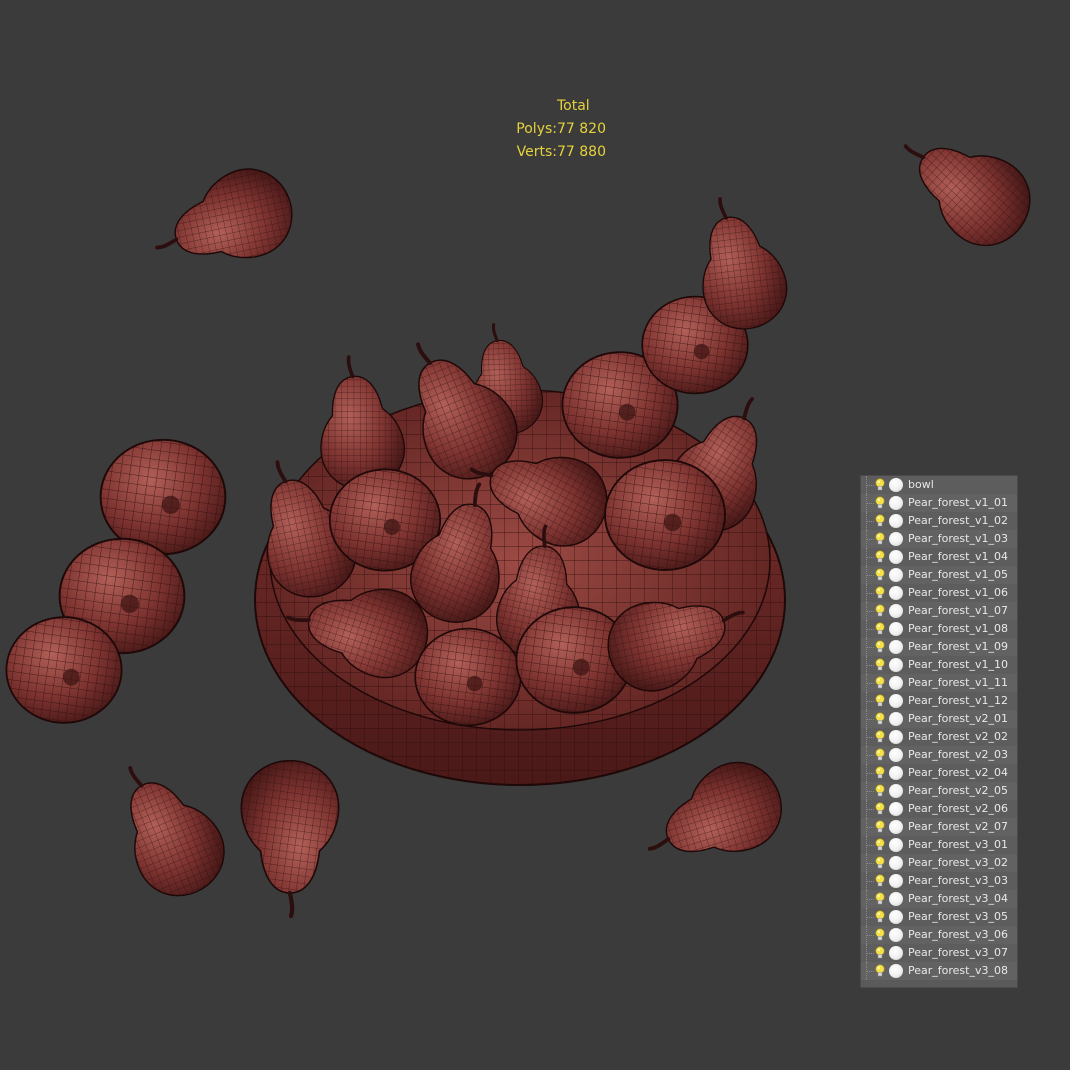 Image resolution: width=1070 pixels, height=1070 pixels. What do you see at coordinates (939, 629) in the screenshot?
I see `scene-item: Pear_forest_v1_08` at bounding box center [939, 629].